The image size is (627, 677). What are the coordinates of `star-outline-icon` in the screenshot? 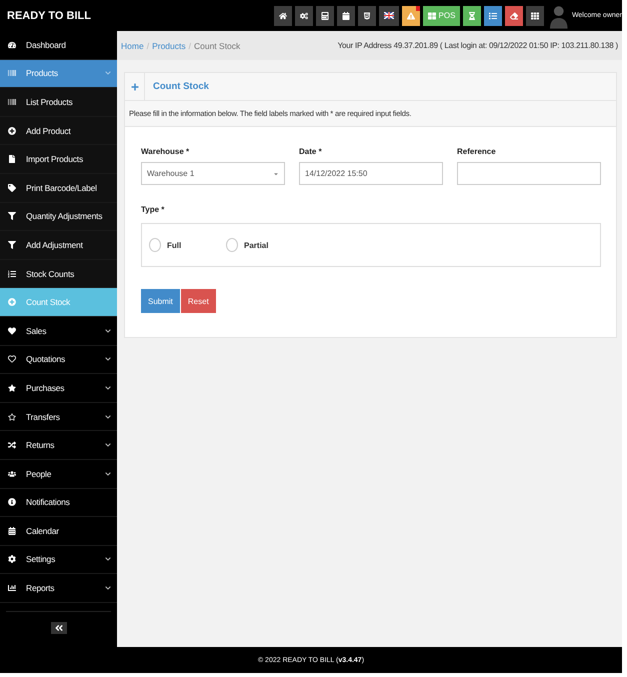 It's located at (12, 416).